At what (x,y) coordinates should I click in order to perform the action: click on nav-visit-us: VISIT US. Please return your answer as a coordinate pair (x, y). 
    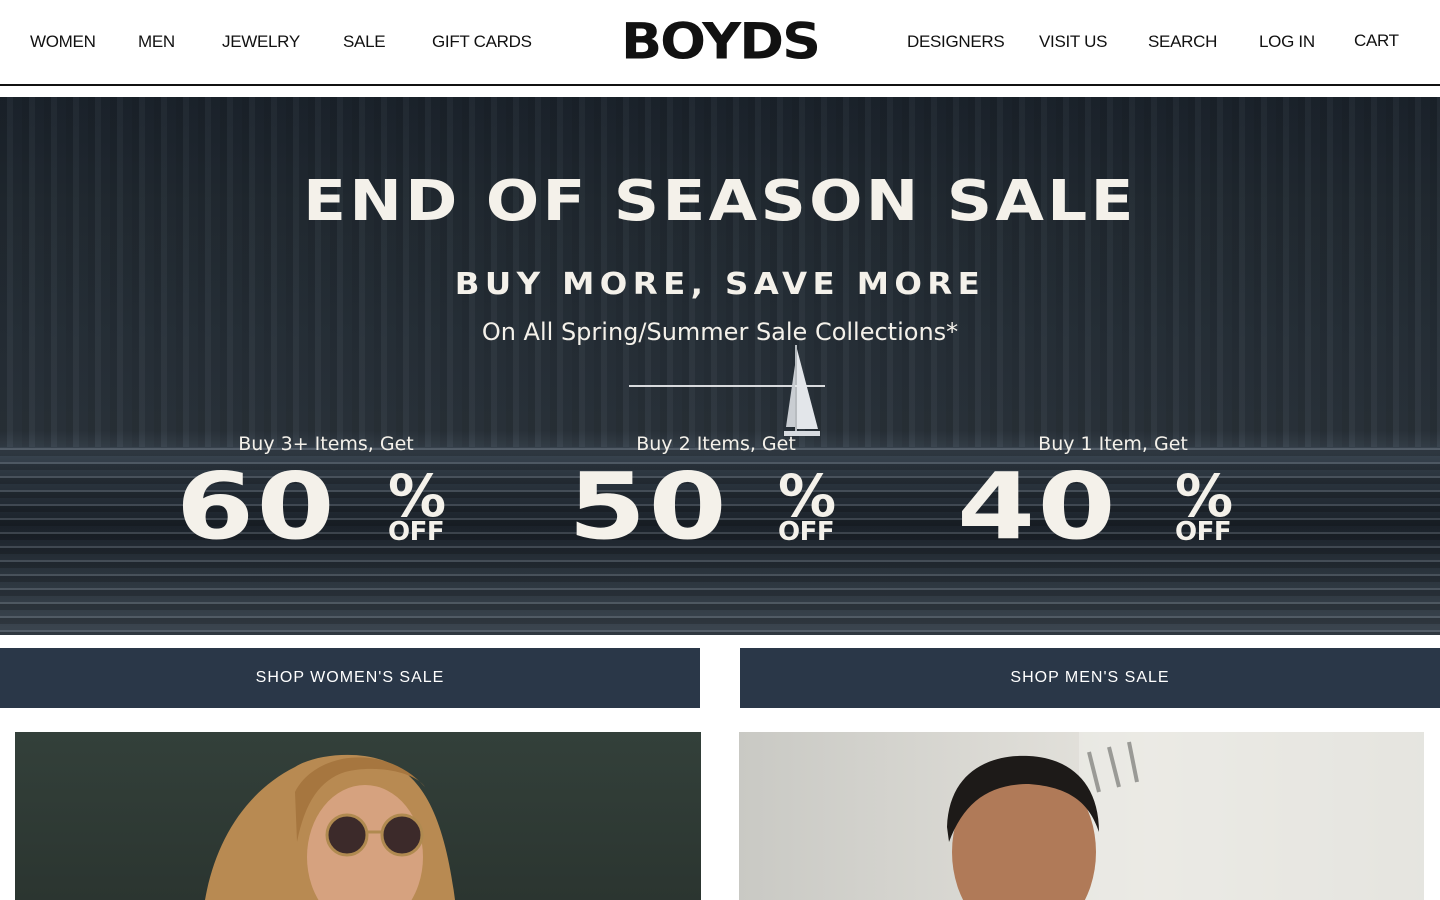
    Looking at the image, I should click on (1073, 42).